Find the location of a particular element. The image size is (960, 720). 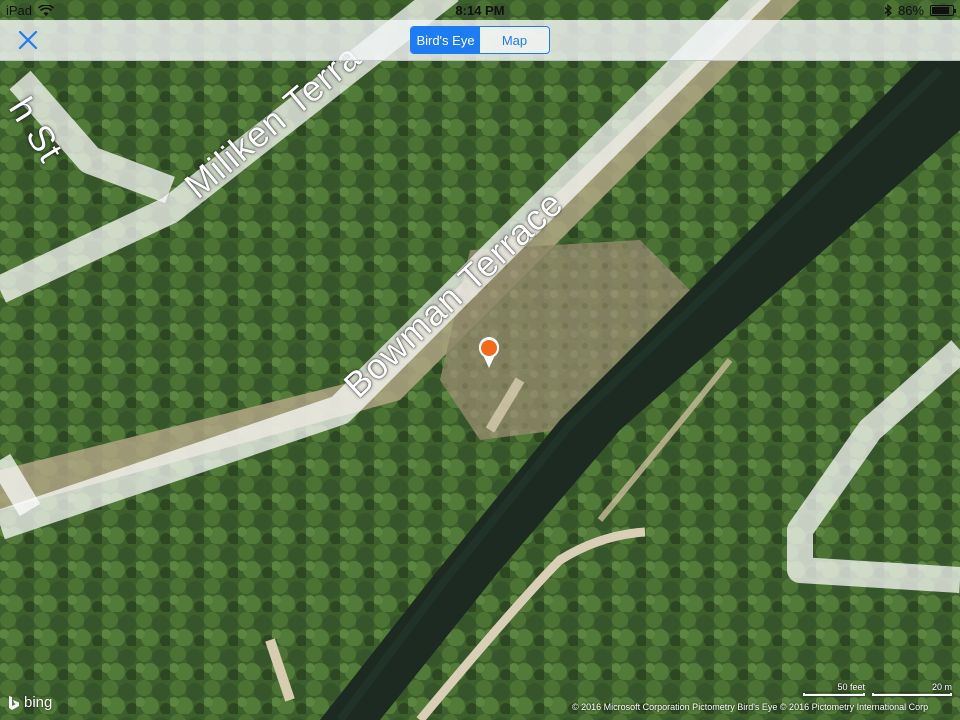

segment-map: Map is located at coordinates (514, 40).